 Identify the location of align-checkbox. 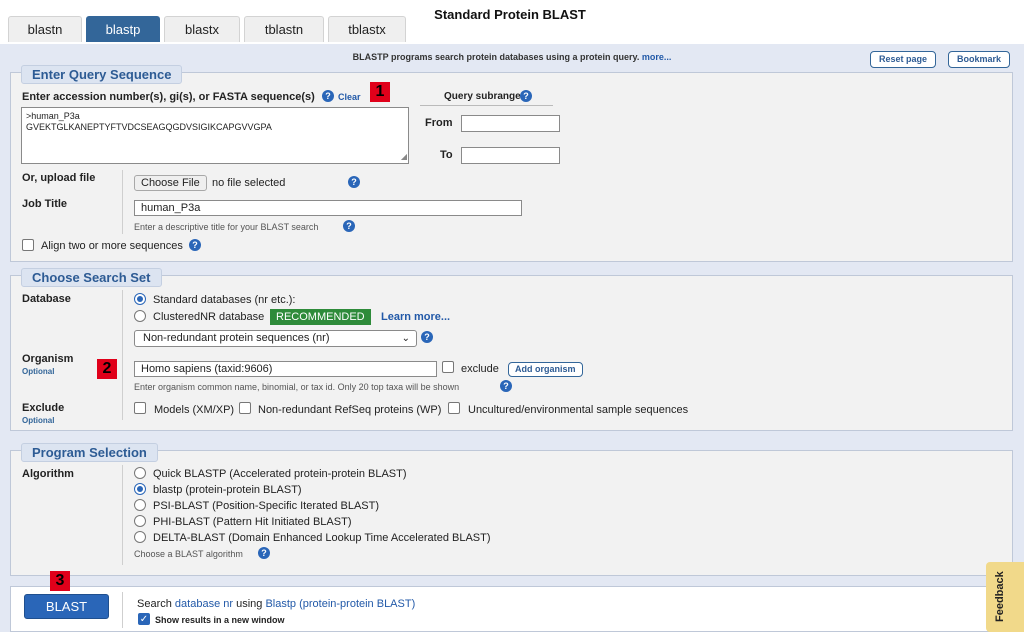
(28, 245).